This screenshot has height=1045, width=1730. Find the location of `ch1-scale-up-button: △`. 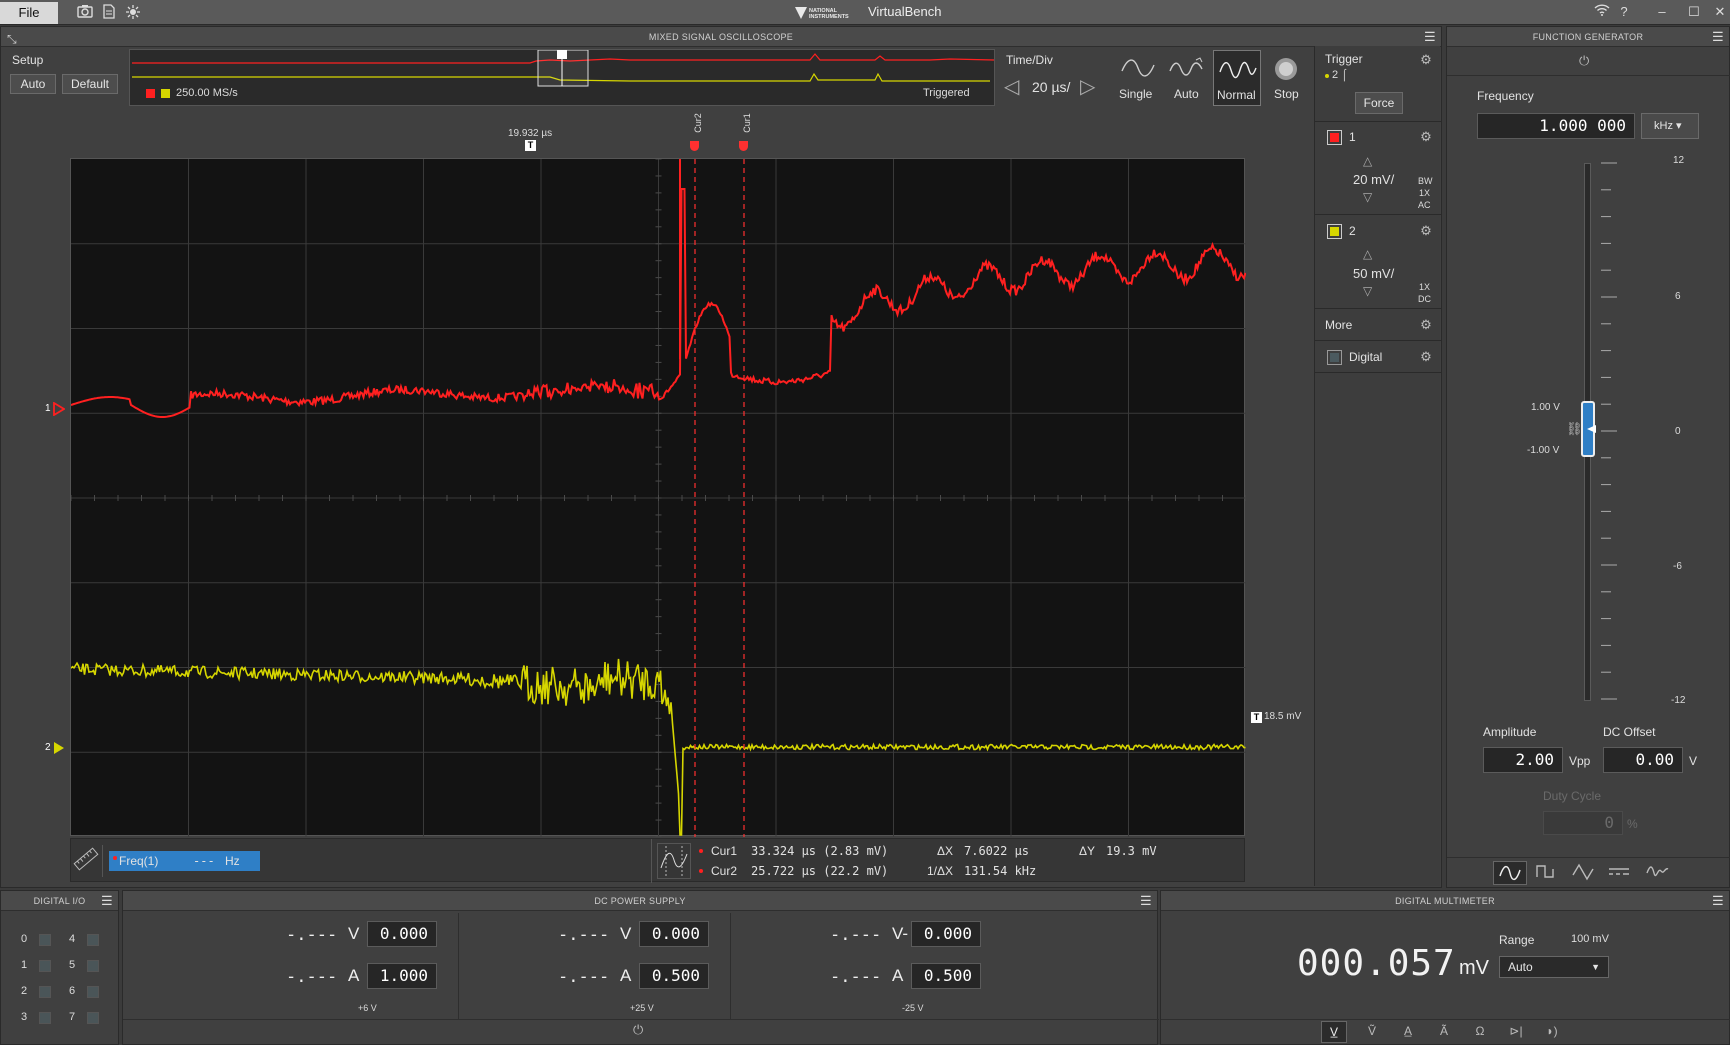

ch1-scale-up-button: △ is located at coordinates (1367, 161).